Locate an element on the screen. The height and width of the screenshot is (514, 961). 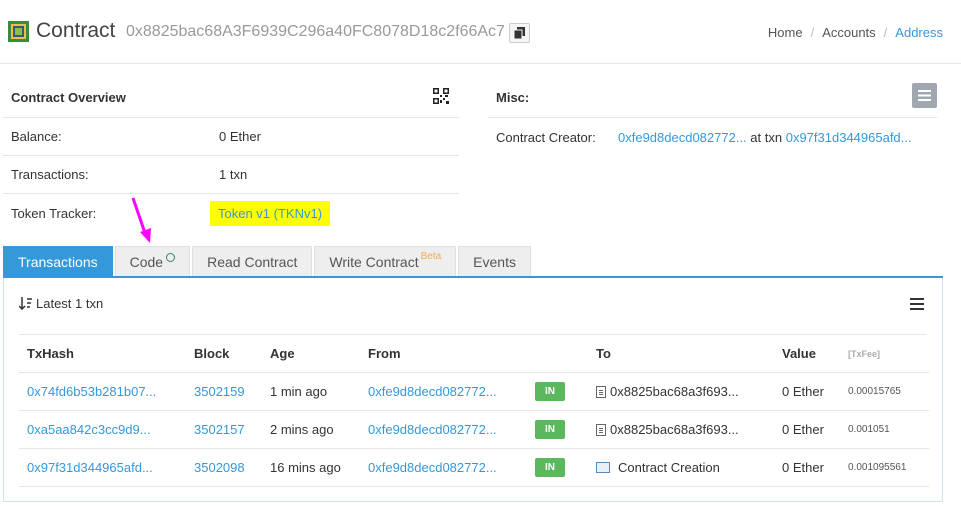
tab-read-contract-label: Read Contract is located at coordinates (252, 261).